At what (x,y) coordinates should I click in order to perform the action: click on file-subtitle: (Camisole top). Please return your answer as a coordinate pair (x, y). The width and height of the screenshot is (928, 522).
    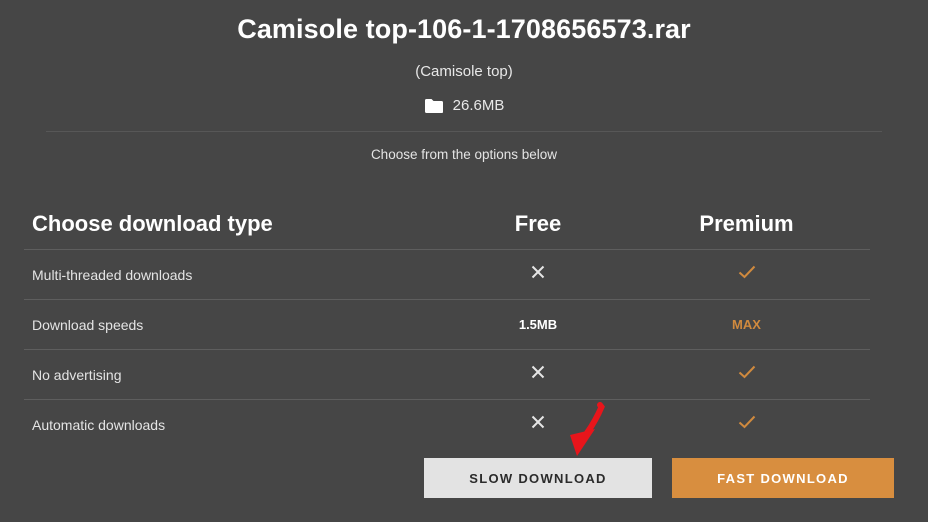
    Looking at the image, I should click on (464, 71).